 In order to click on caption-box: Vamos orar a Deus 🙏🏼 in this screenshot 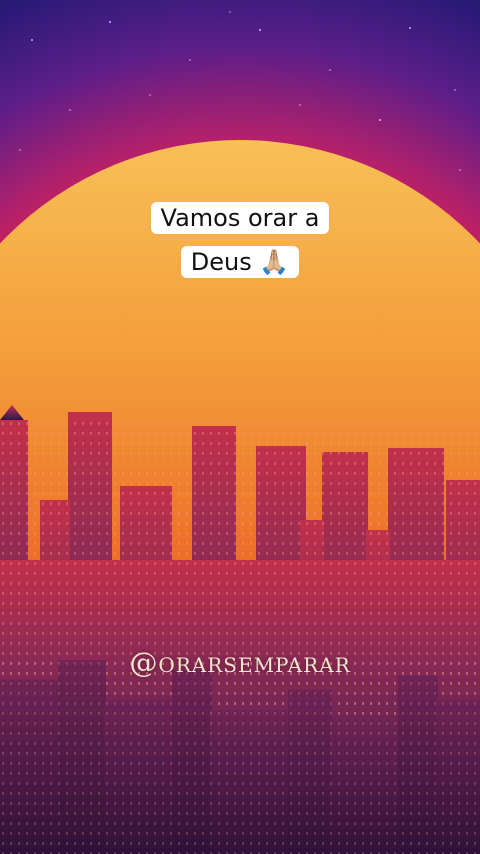, I will do `click(240, 240)`.